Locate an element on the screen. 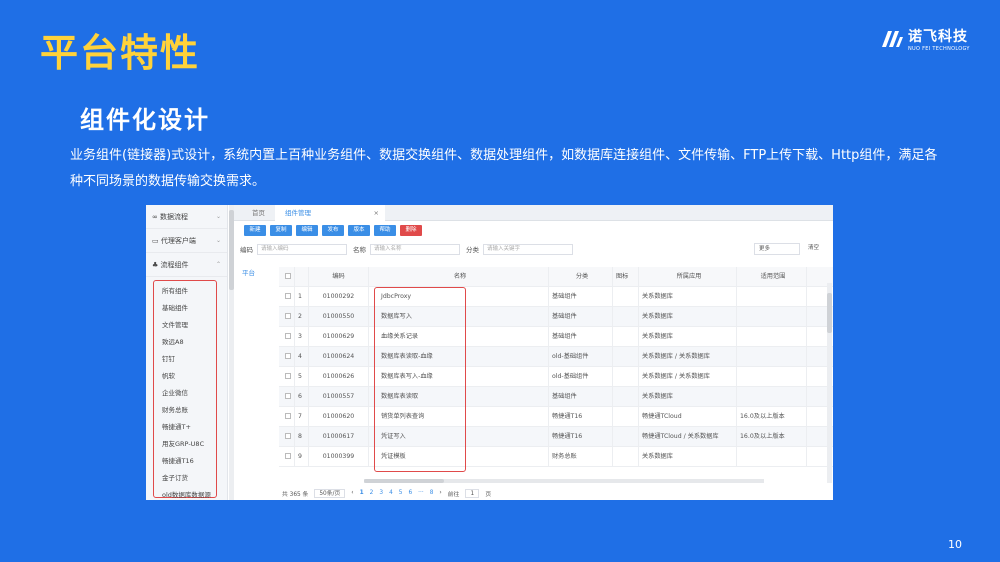  table-row: 1 01000292 JdbcProxy 基础组件 关系数据库 is located at coordinates (556, 296).